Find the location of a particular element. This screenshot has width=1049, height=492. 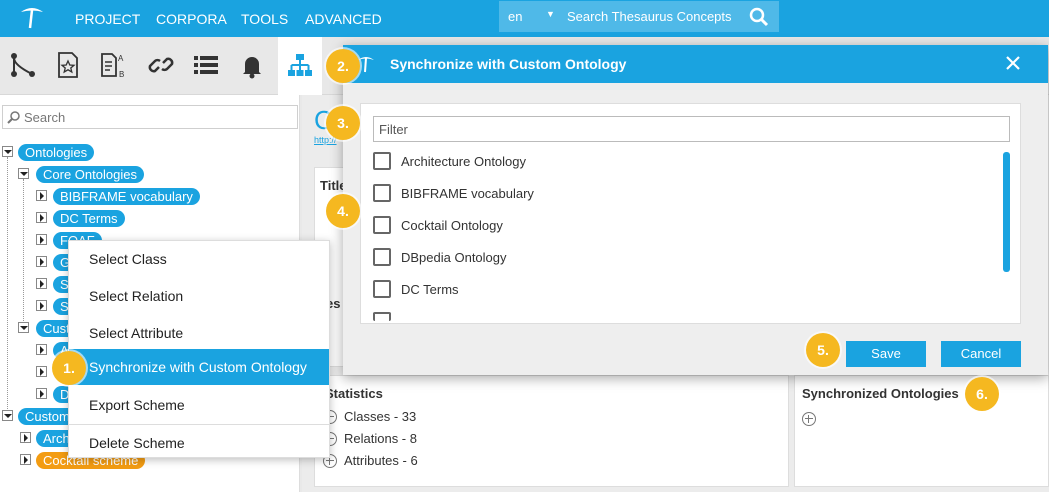

stat-attributes: Attributes - 6 is located at coordinates (381, 460).